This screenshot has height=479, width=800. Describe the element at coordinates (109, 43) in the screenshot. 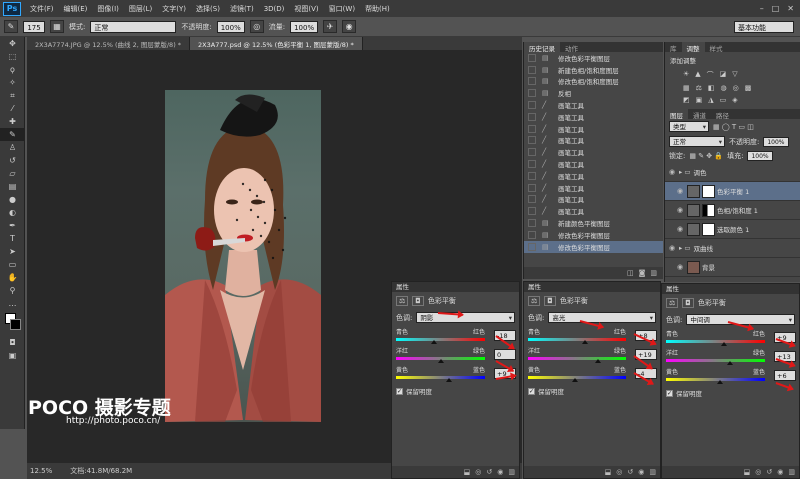

I see `tab-document-1: 2X3A7774.JPG @ 12.5% (曲线 2, 图层蒙版/8) *` at that location.